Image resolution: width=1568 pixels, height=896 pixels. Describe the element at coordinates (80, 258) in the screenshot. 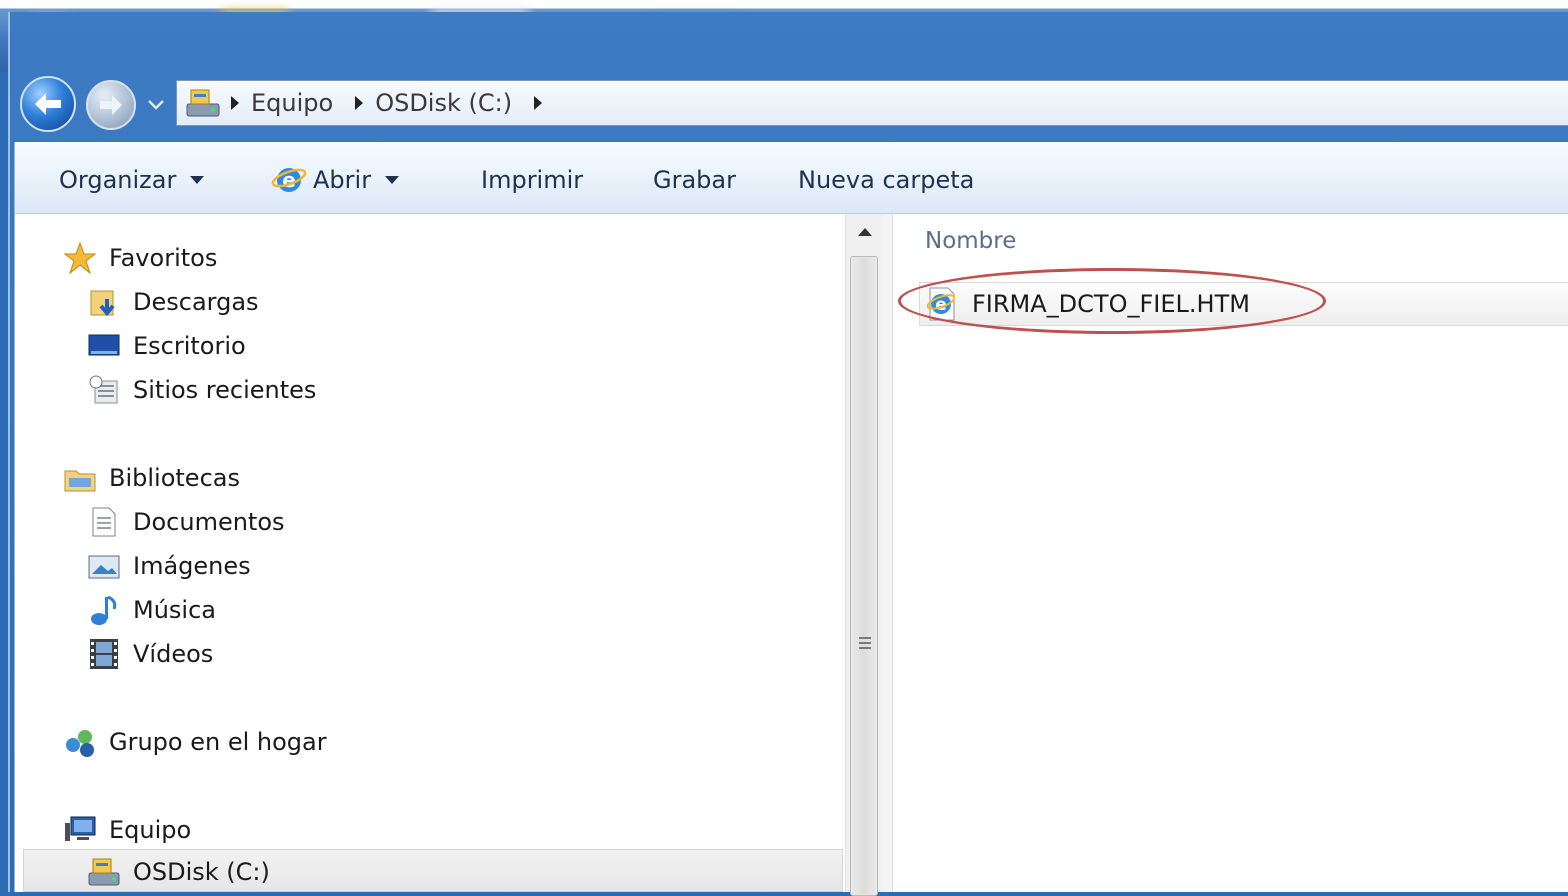

I see `star-icon` at that location.